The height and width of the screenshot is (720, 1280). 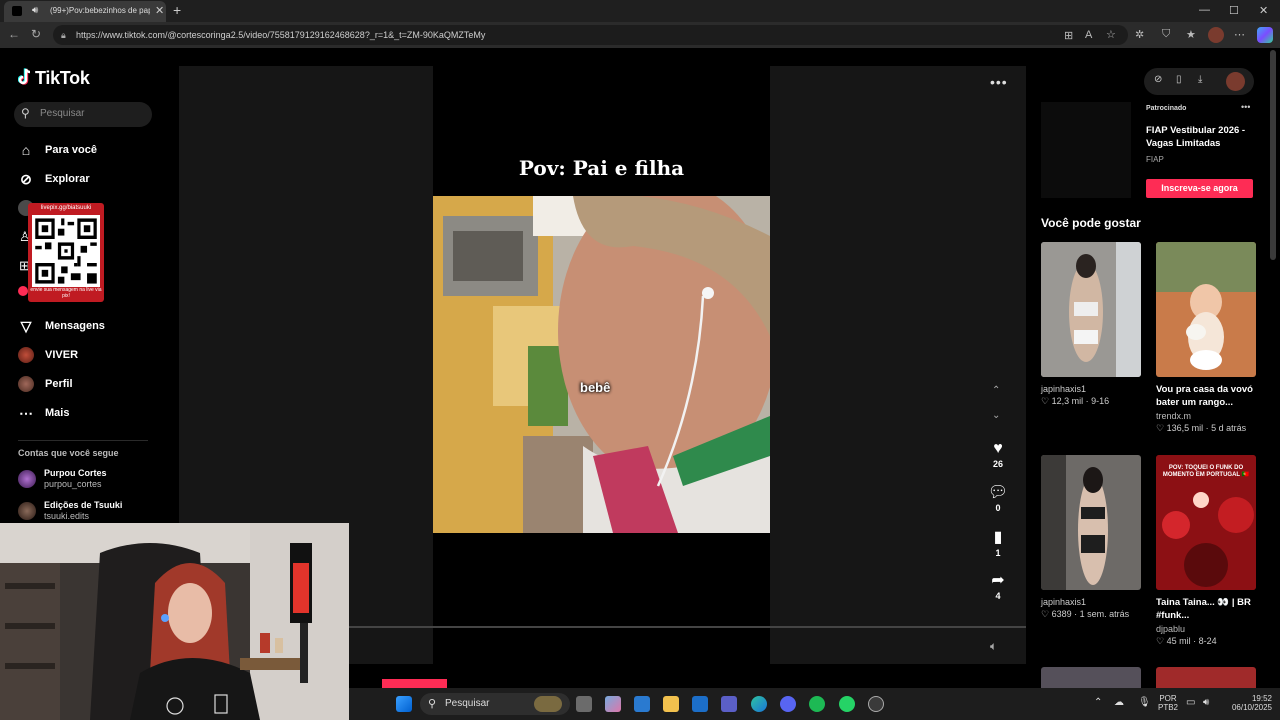 I want to click on new-tab-button: +, so click(x=177, y=10).